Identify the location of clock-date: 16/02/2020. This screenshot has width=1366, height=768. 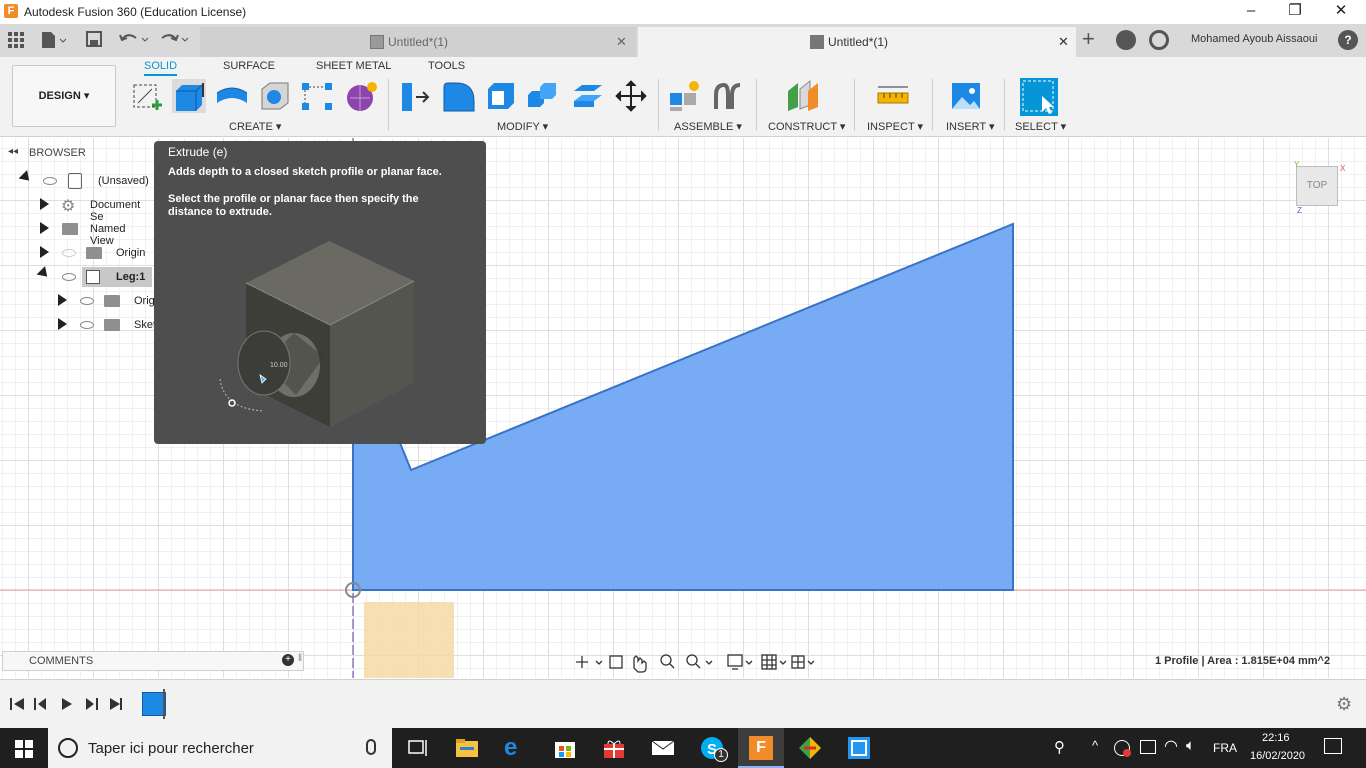
(1277, 756).